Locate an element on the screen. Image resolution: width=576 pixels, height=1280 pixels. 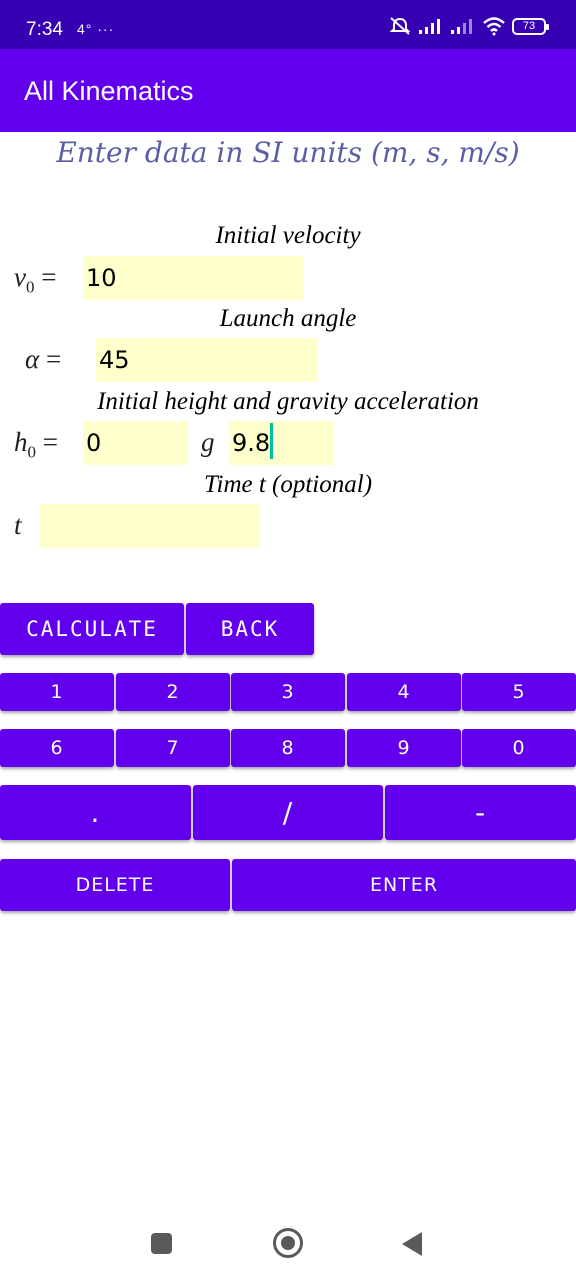
key-2: 2 is located at coordinates (173, 692).